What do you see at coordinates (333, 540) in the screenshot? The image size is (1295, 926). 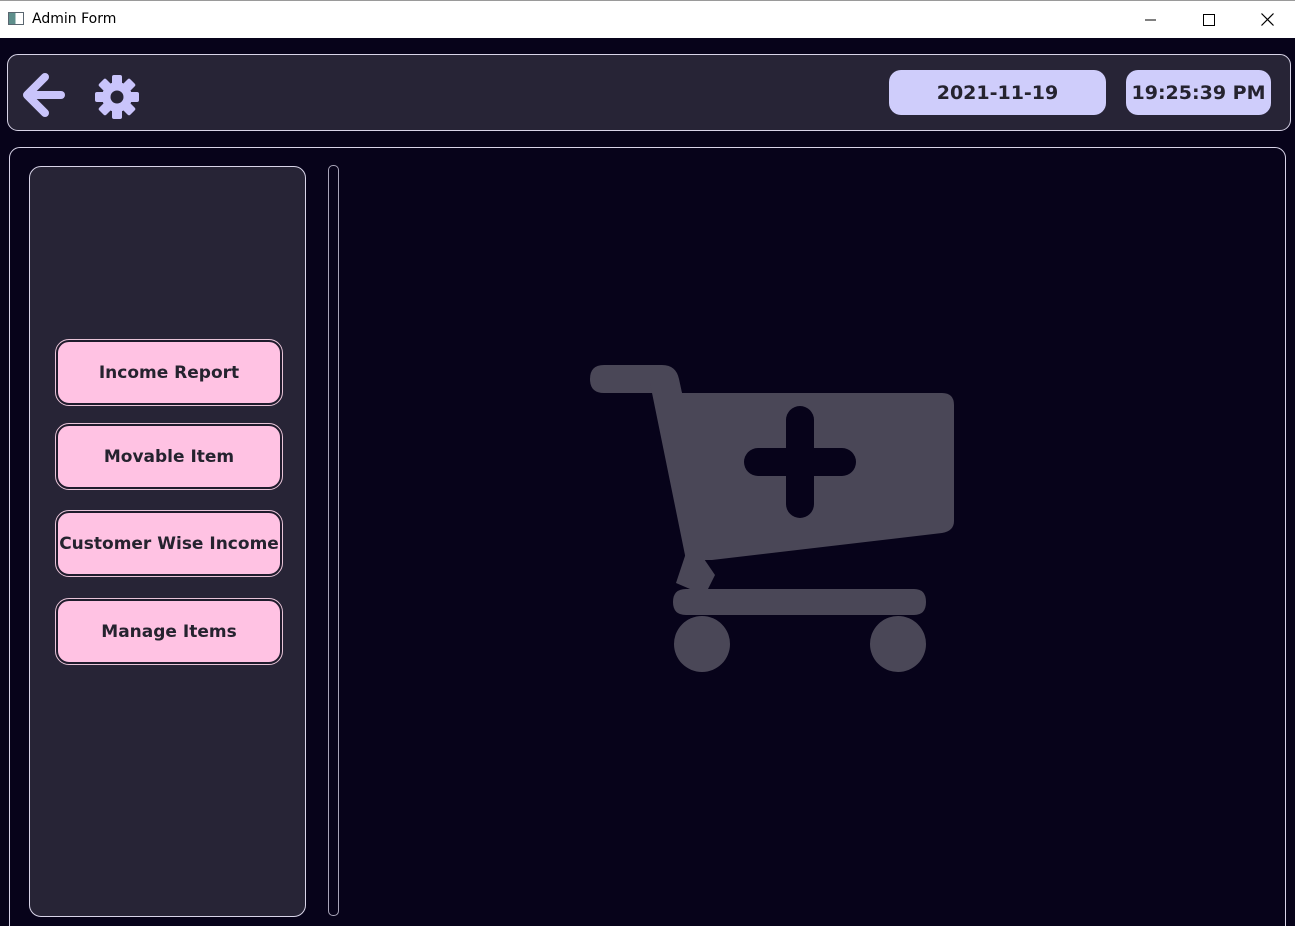 I see `panel-divider` at bounding box center [333, 540].